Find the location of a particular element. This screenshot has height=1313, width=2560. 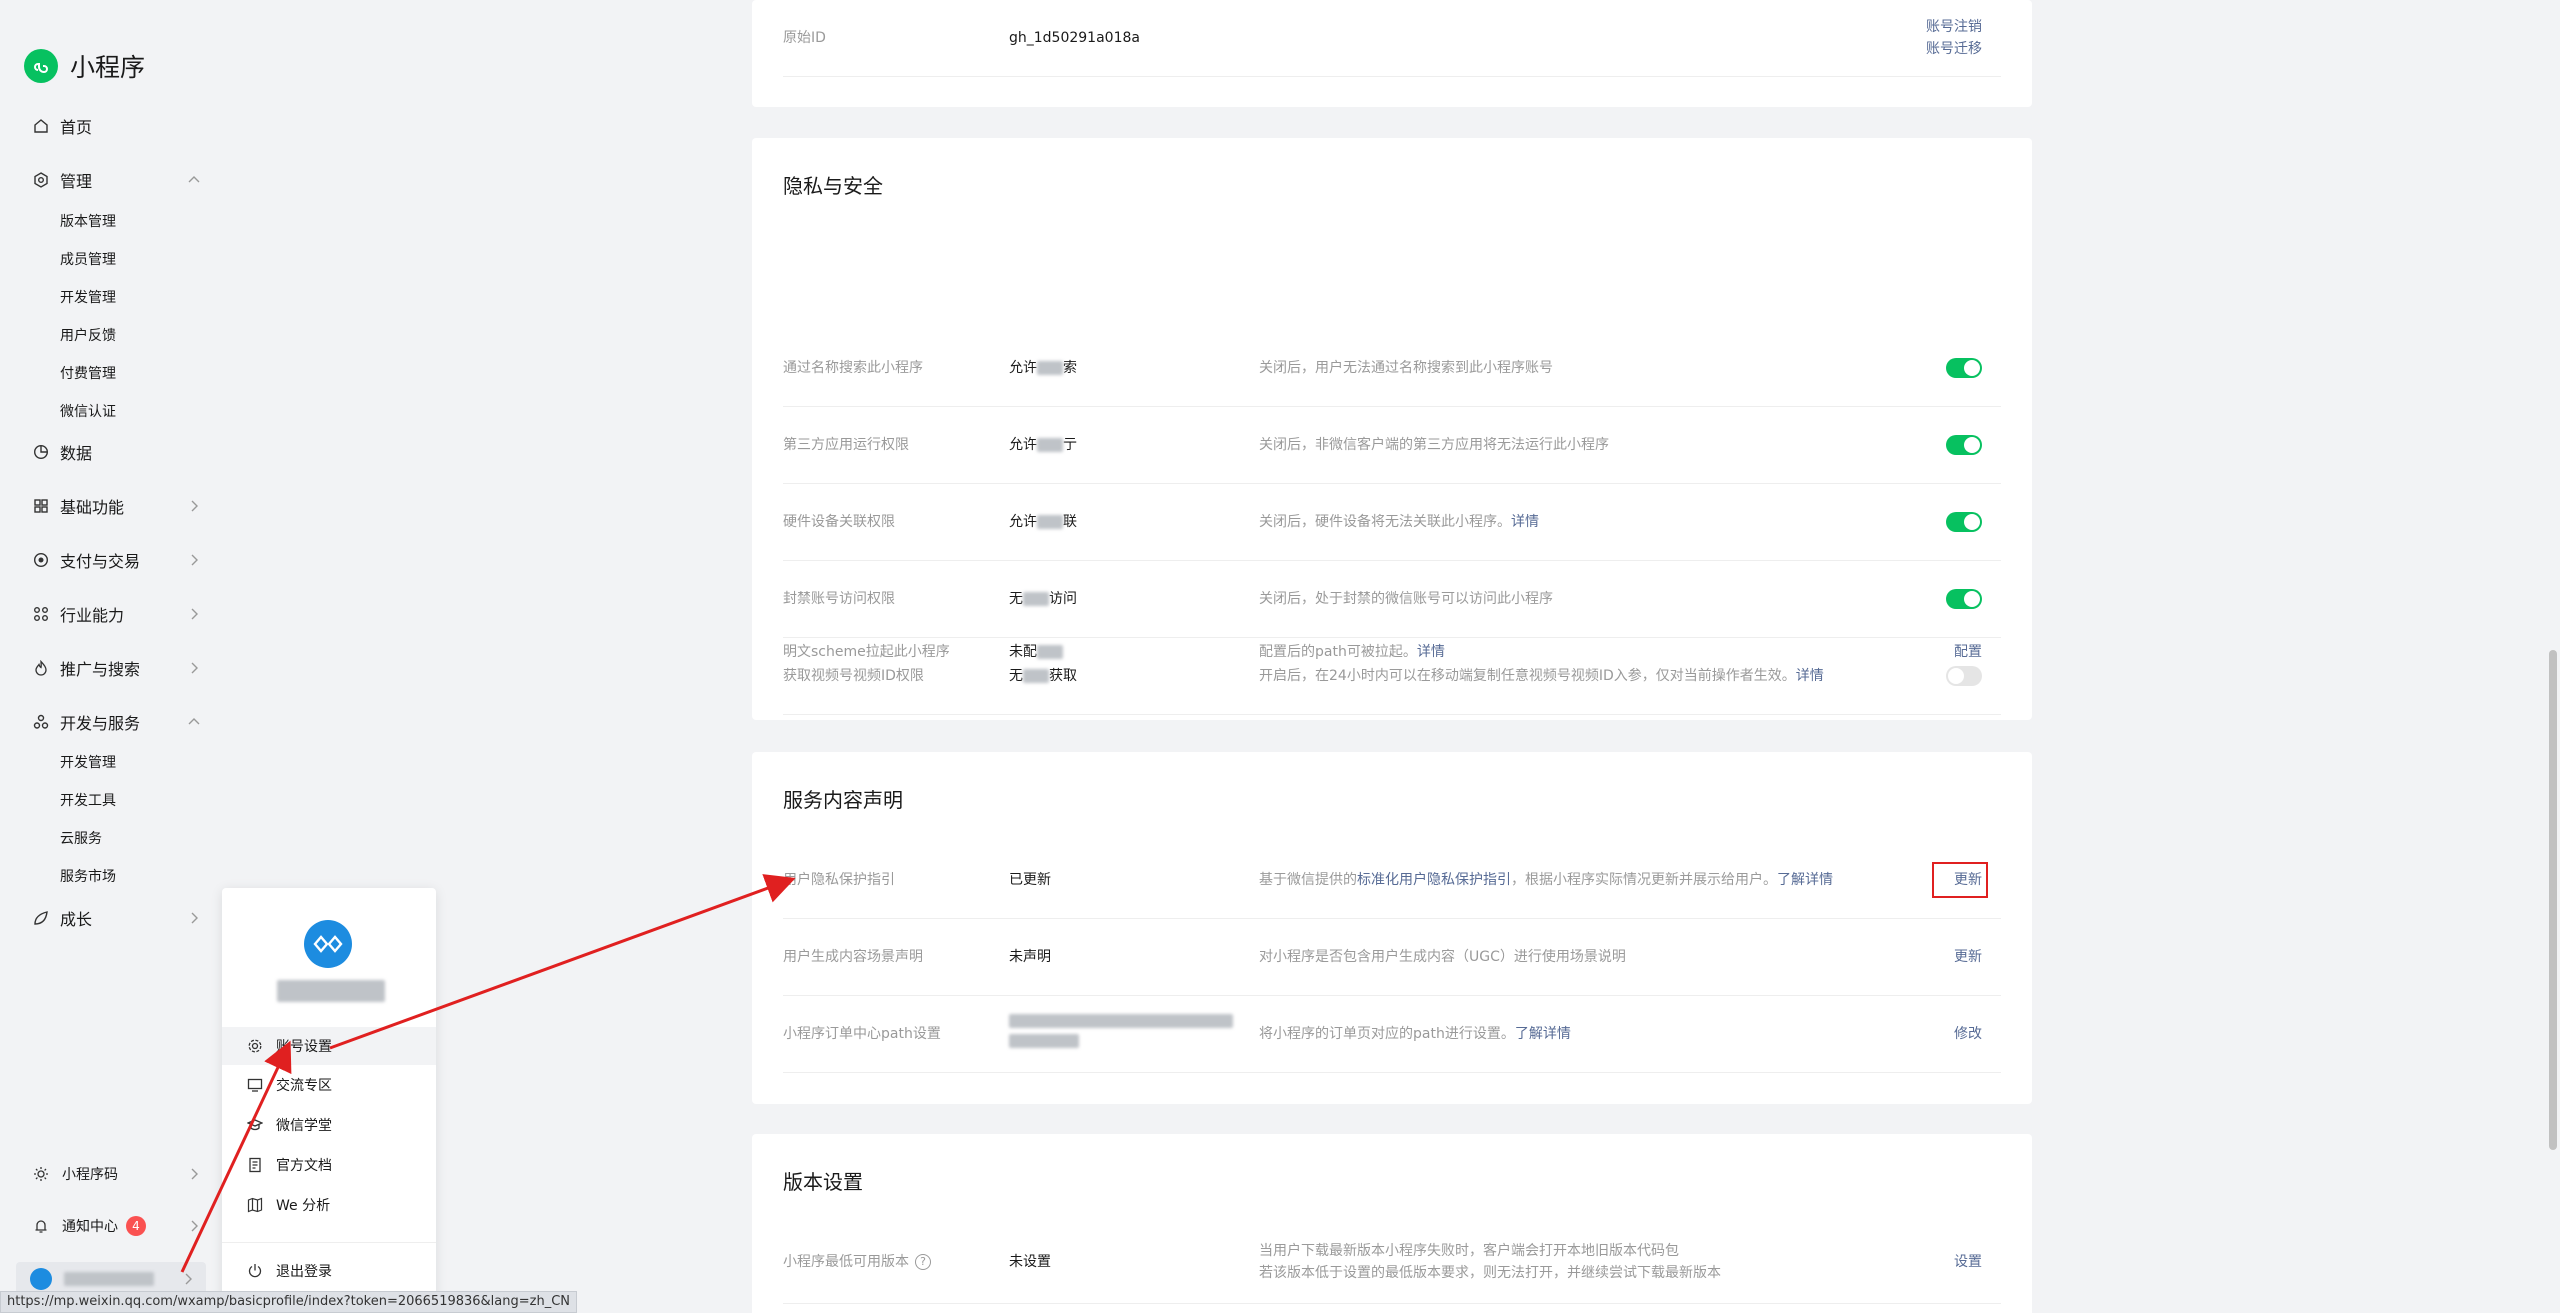

update-ugc-button: 更新 is located at coordinates (1968, 957).